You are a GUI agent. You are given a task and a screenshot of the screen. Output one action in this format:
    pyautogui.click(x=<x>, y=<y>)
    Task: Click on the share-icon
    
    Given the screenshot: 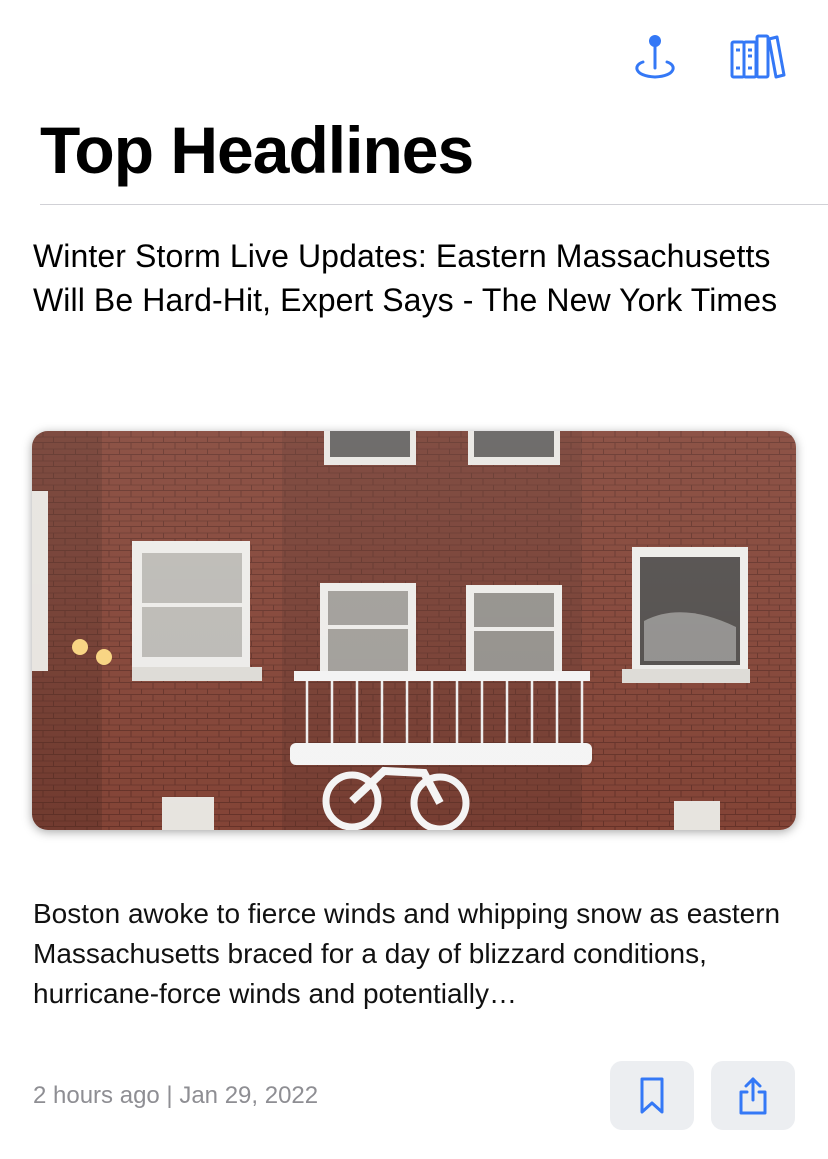 What is the action you would take?
    pyautogui.click(x=753, y=1095)
    